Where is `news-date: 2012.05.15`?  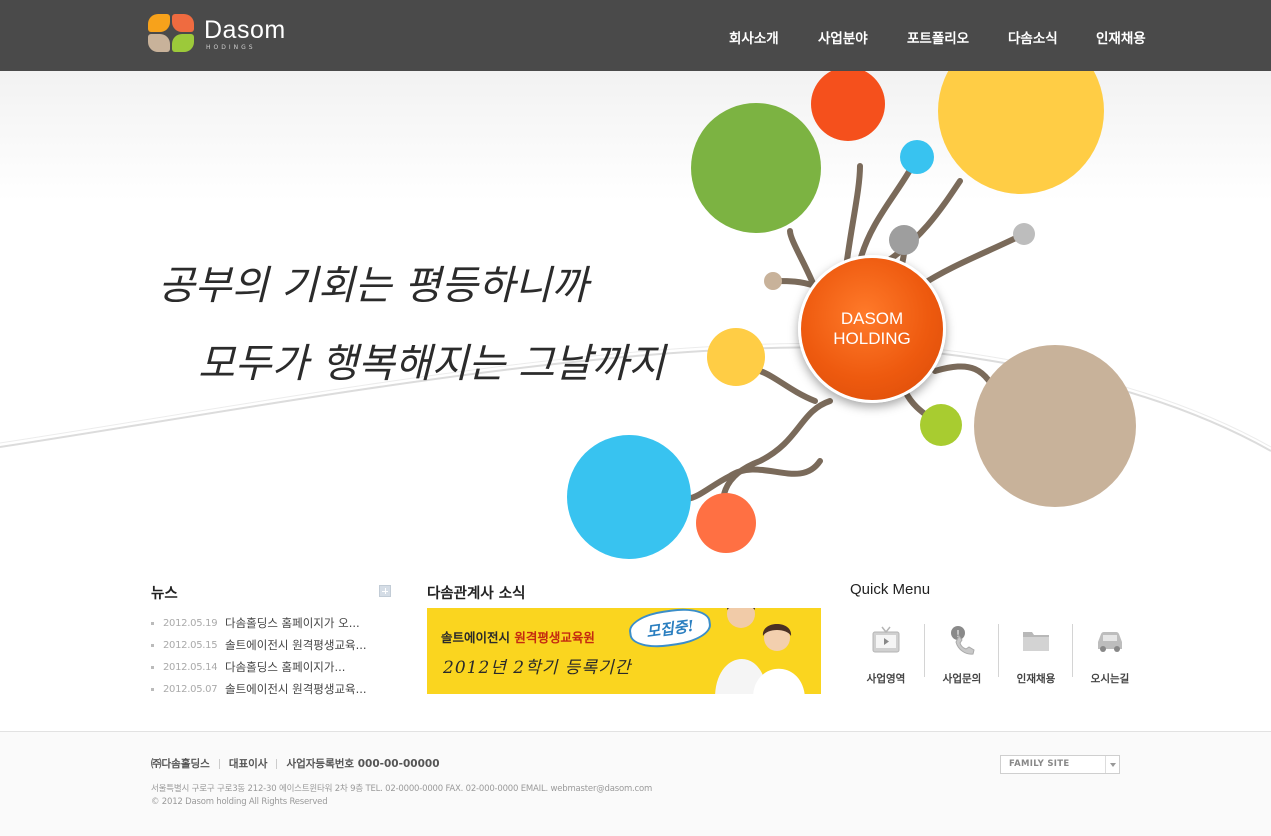 news-date: 2012.05.15 is located at coordinates (190, 645).